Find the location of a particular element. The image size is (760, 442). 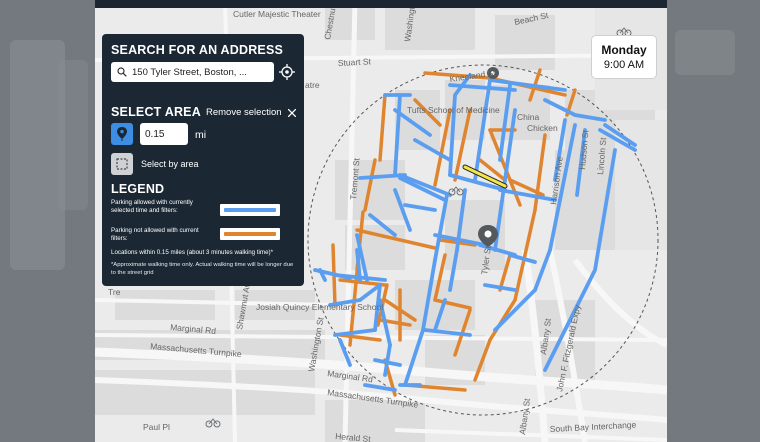

map-label-josiah: Josiah Quincy Elementary School is located at coordinates (319, 307).